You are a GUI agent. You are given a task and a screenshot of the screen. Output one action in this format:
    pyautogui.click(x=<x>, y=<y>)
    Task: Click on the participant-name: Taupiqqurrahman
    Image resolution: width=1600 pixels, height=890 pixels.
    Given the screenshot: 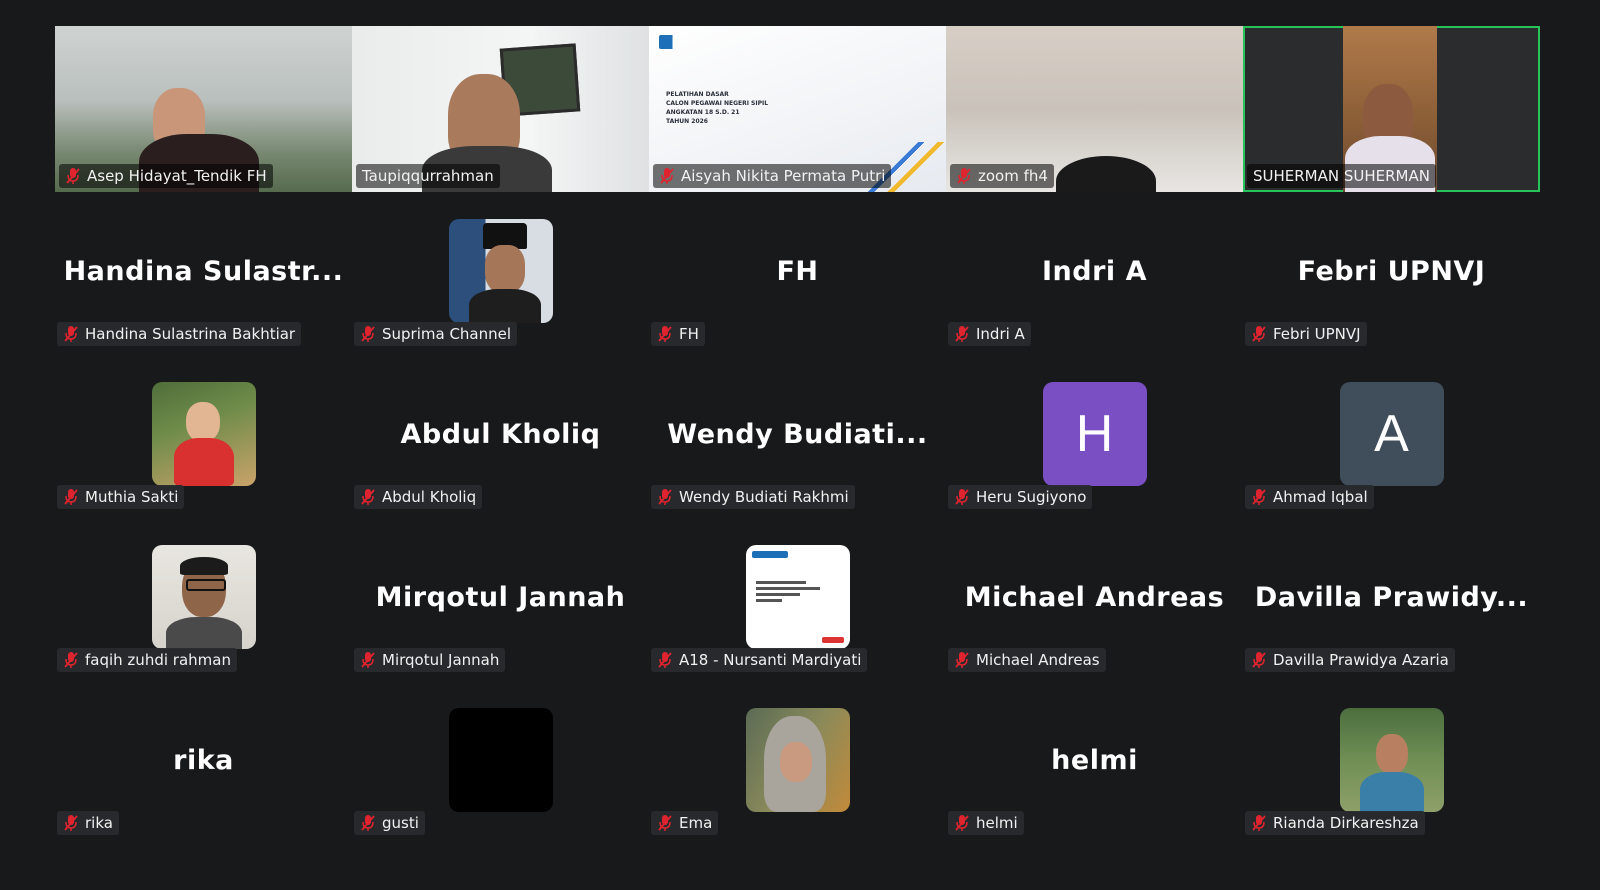 What is the action you would take?
    pyautogui.click(x=428, y=176)
    